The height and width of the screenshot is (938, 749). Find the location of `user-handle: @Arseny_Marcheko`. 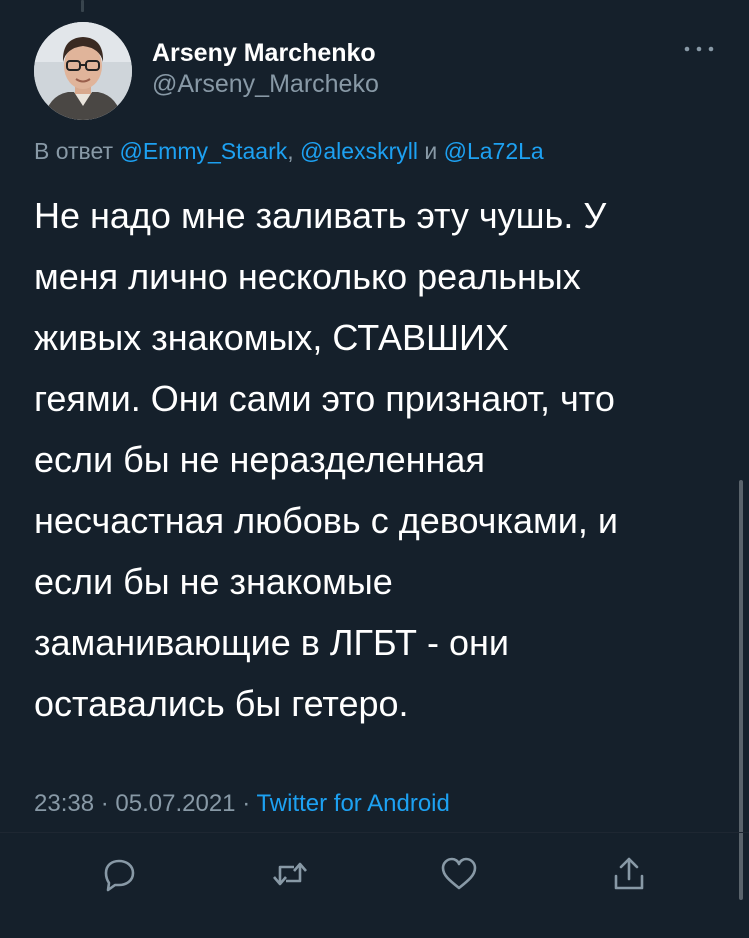

user-handle: @Arseny_Marcheko is located at coordinates (265, 84).